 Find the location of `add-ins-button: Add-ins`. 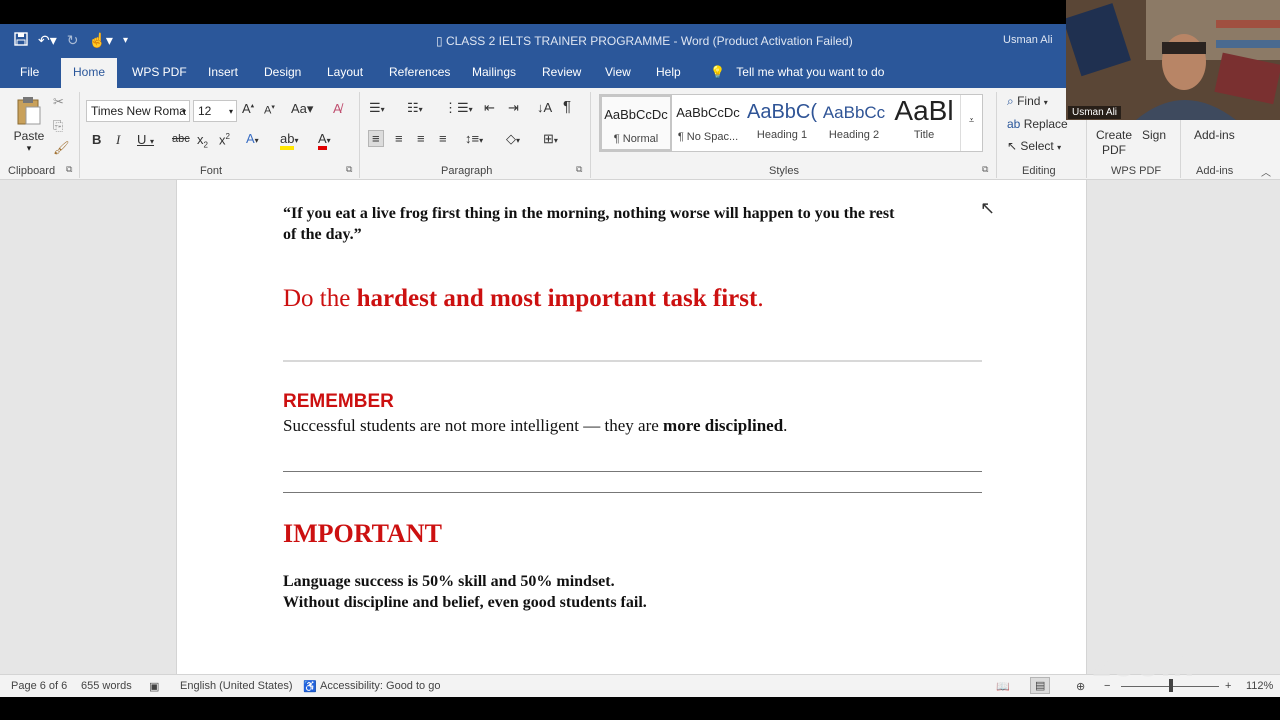

add-ins-button: Add-ins is located at coordinates (1214, 135).